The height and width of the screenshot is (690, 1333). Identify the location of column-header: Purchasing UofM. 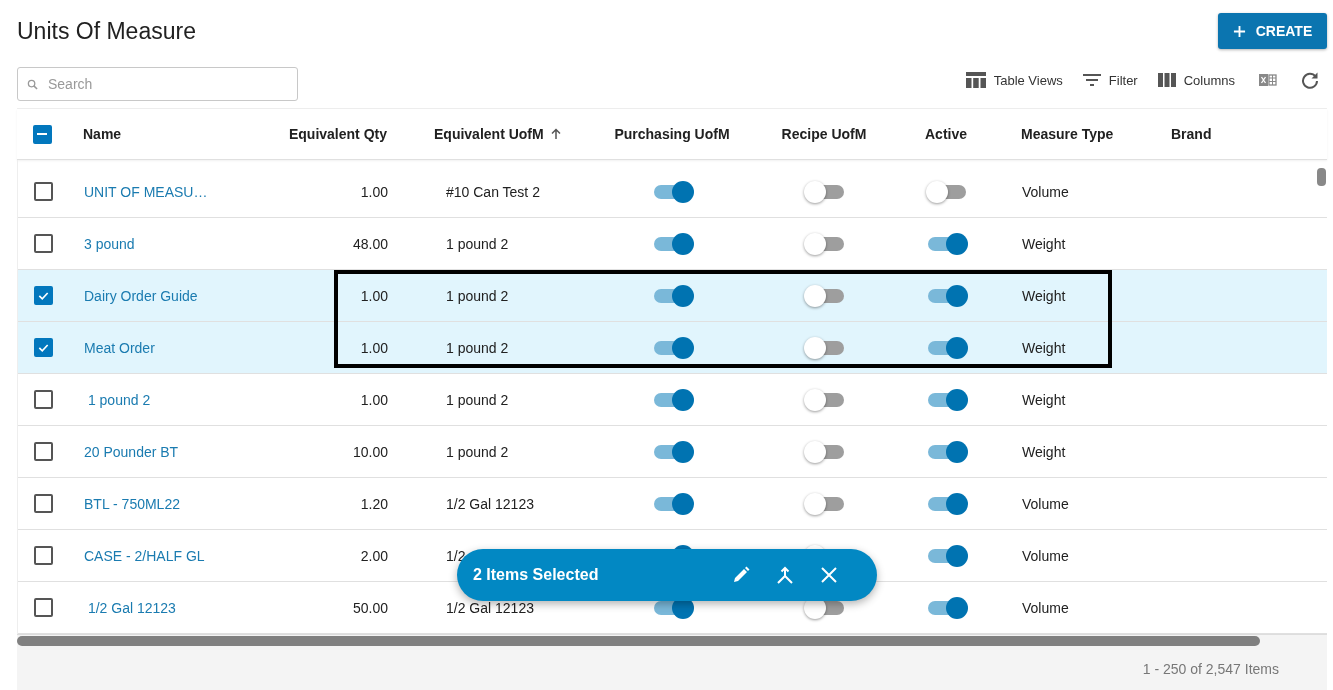
(672, 134).